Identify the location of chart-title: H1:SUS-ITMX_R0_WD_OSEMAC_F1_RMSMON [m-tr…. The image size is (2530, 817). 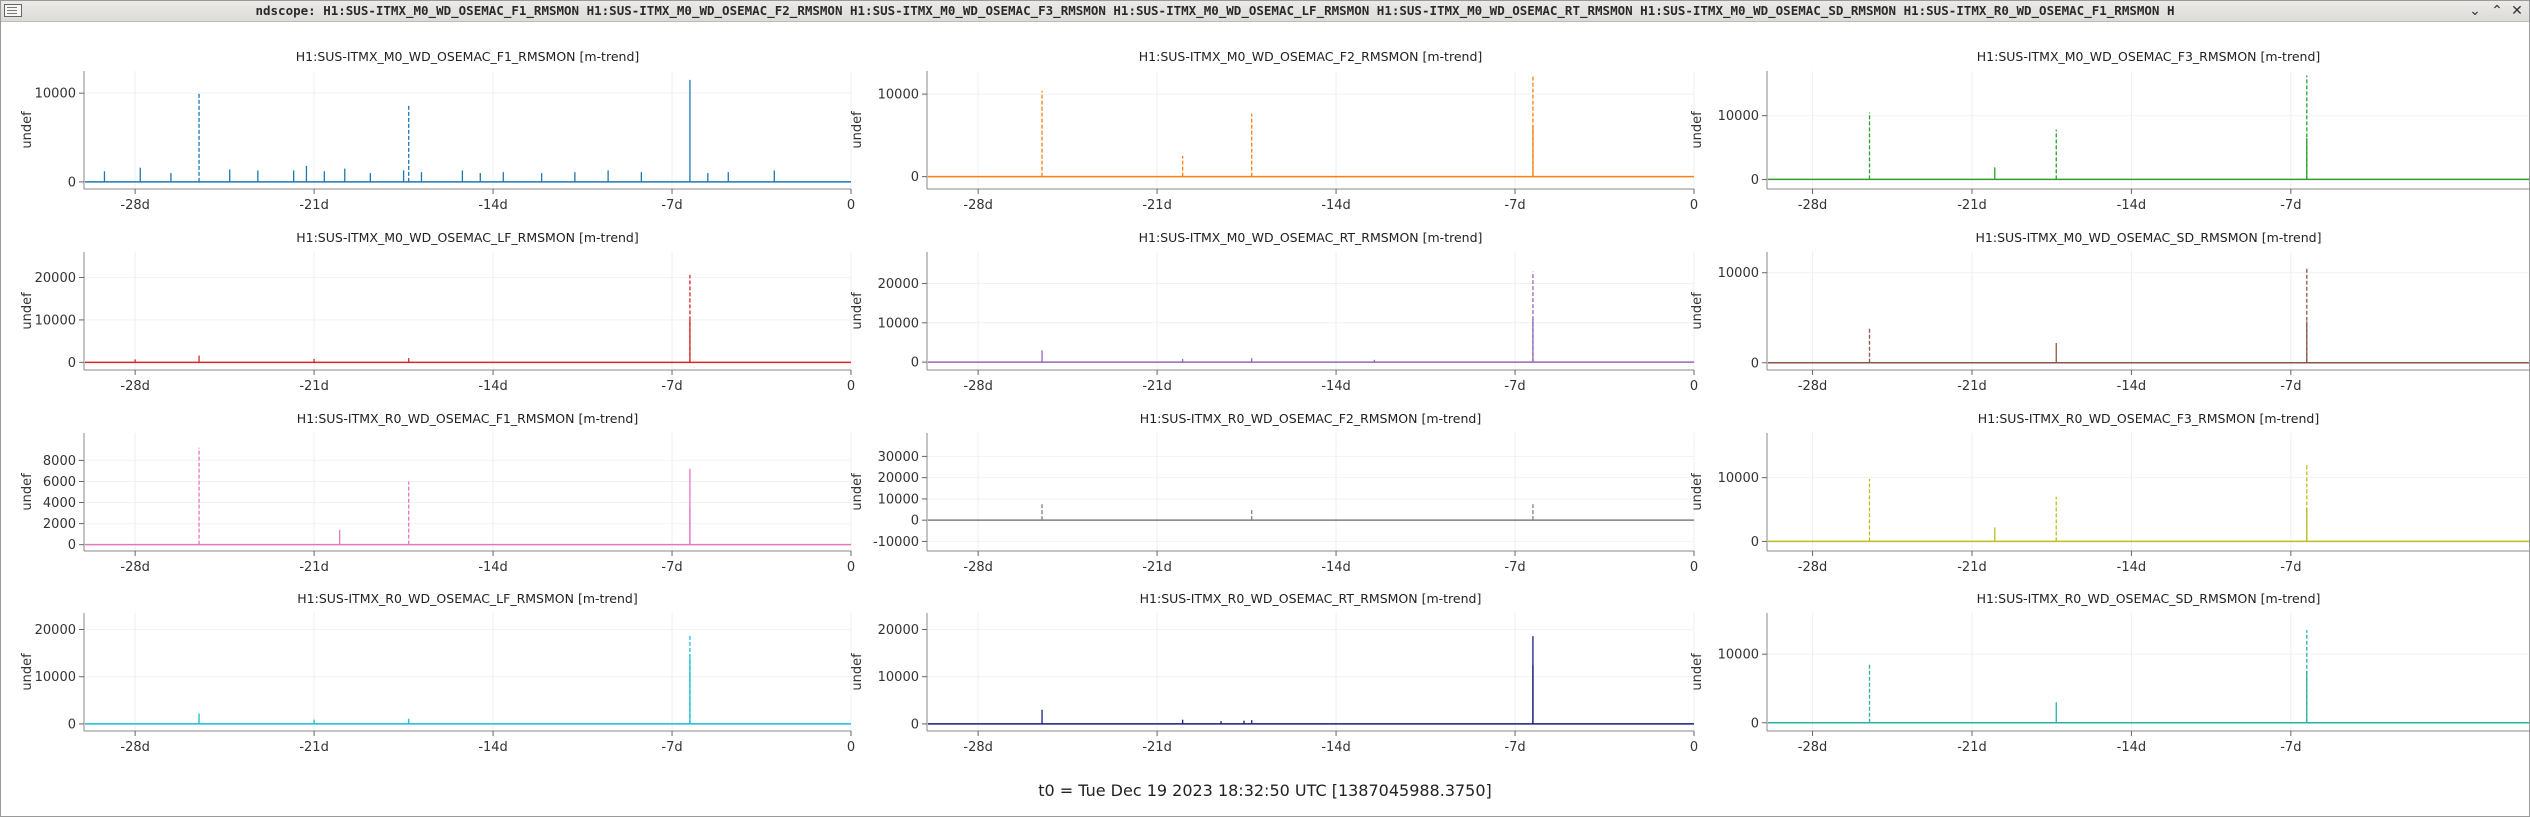
(467, 418).